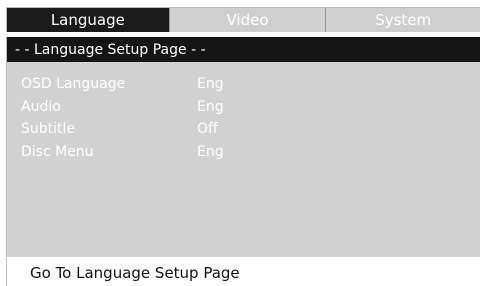 The width and height of the screenshot is (480, 286). I want to click on setting-label: OSD Language, so click(73, 84).